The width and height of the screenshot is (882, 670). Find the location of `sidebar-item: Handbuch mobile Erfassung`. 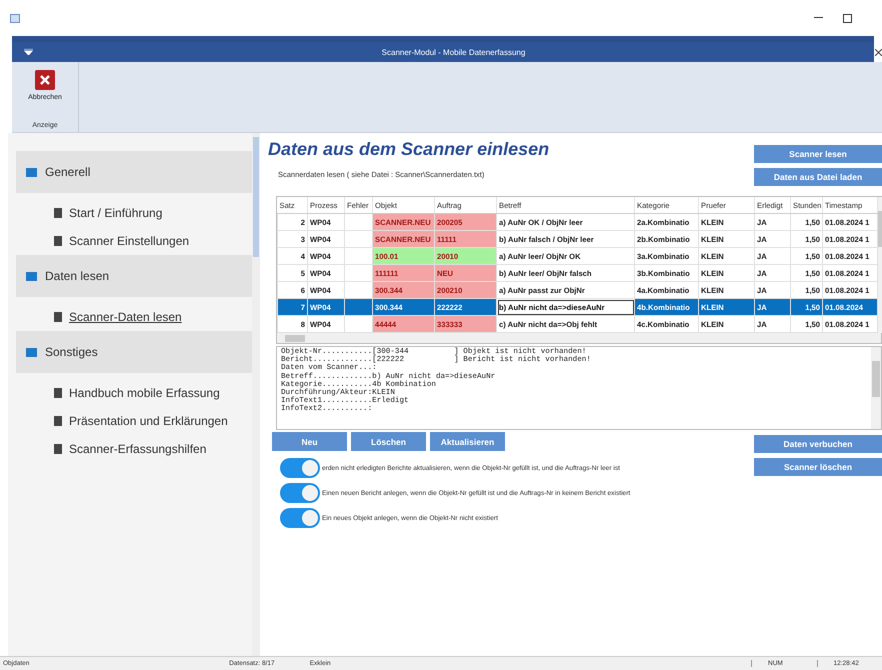

sidebar-item: Handbuch mobile Erfassung is located at coordinates (134, 393).